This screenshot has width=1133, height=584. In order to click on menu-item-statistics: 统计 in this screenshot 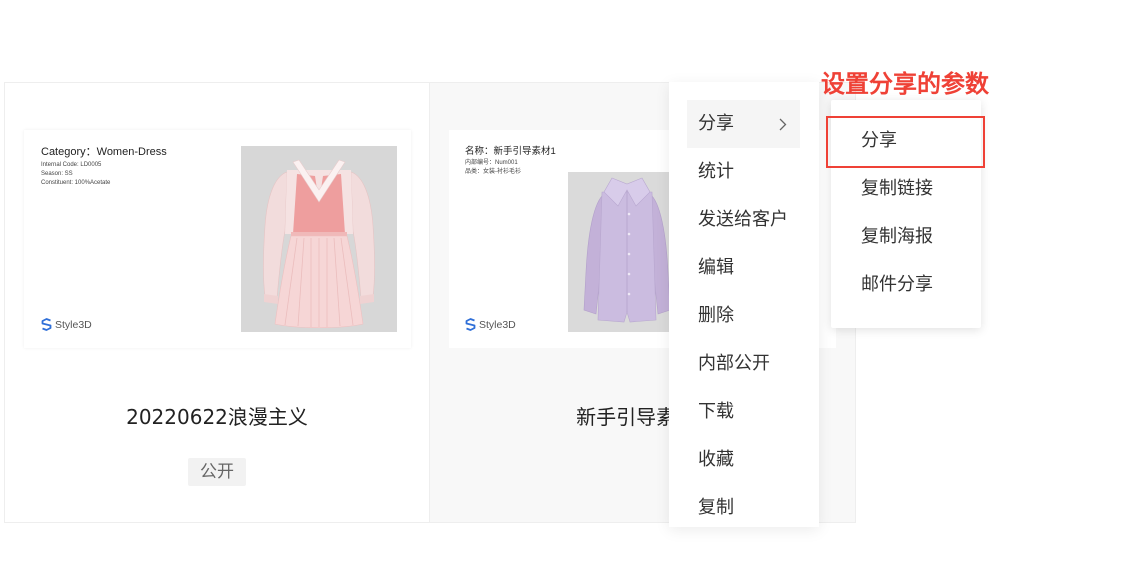, I will do `click(743, 172)`.